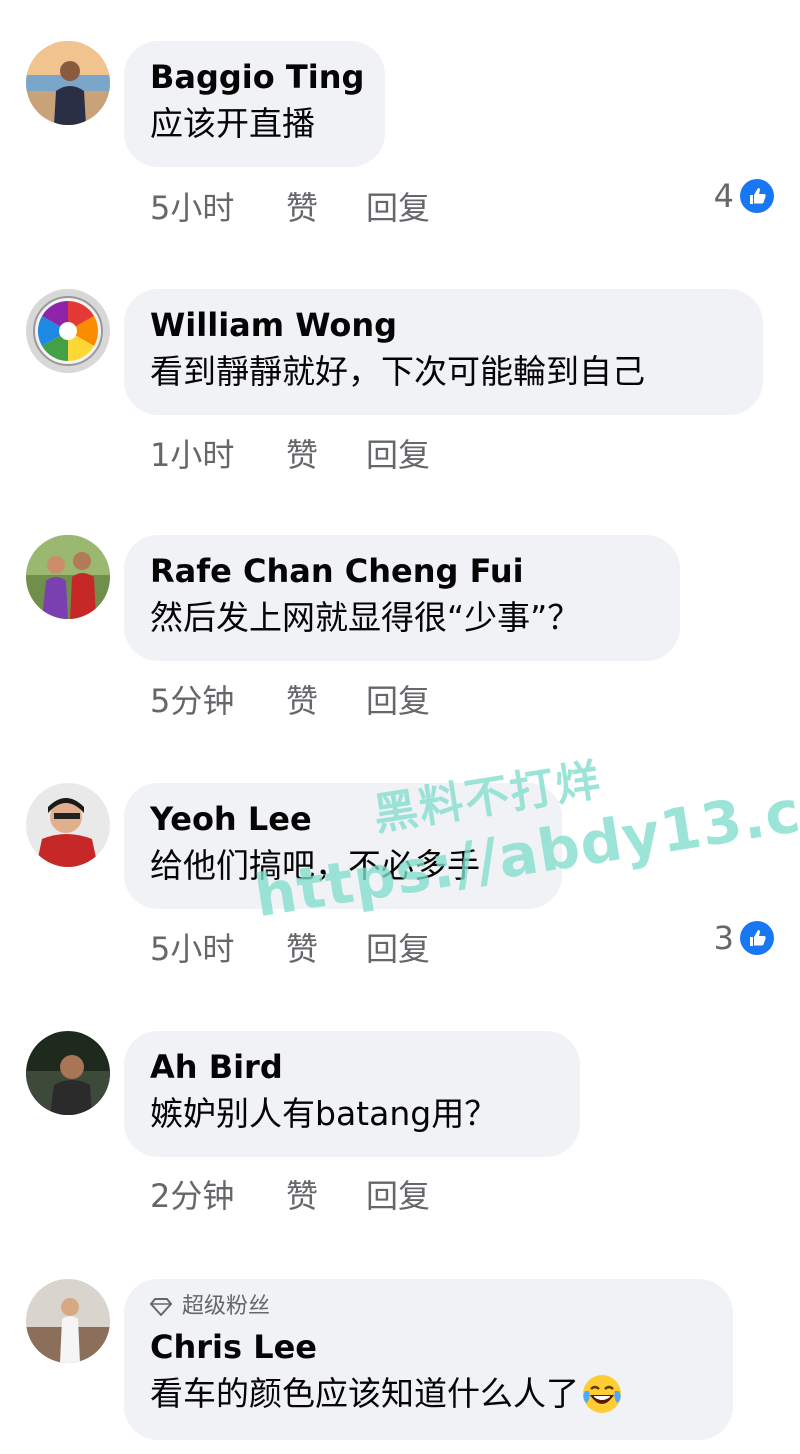 The image size is (800, 1454). I want to click on comment-bubble: William Wong 看到靜靜就好，下次可能輪到自己, so click(443, 352).